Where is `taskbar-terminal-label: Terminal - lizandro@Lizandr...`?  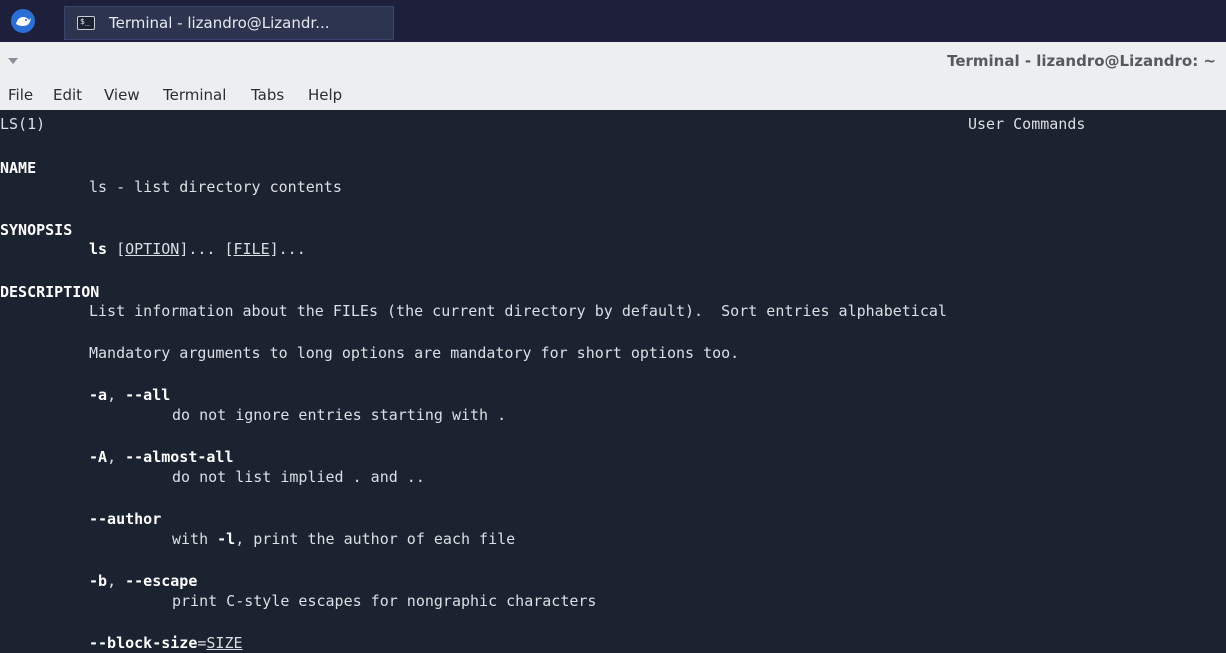
taskbar-terminal-label: Terminal - lizandro@Lizandr... is located at coordinates (219, 23).